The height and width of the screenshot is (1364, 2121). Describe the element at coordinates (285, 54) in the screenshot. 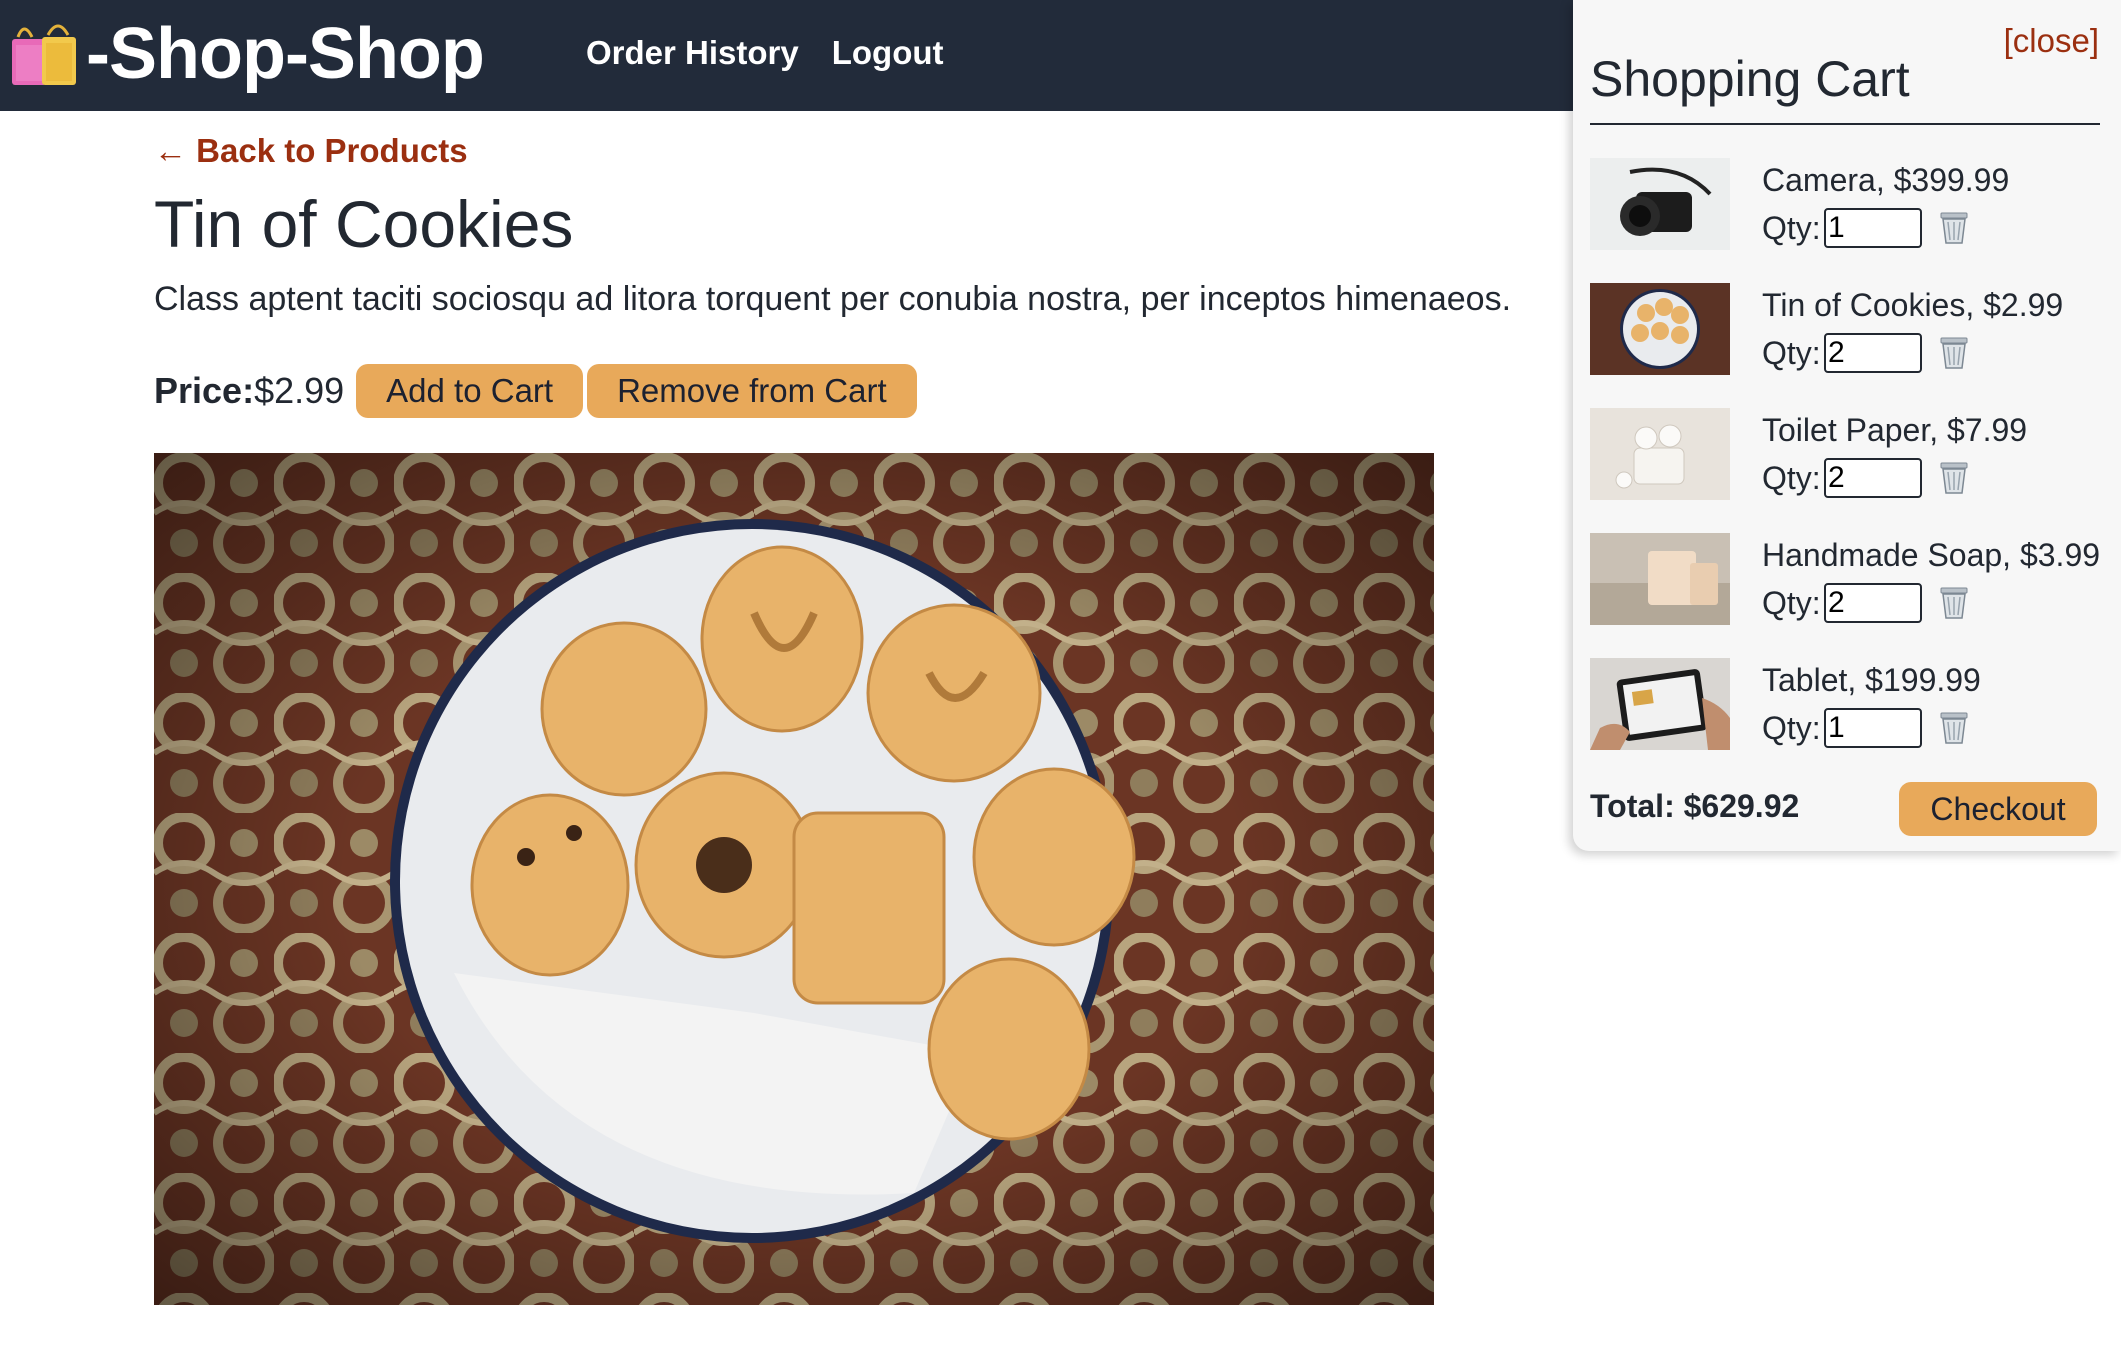

I see `brand-name: -Shop-Shop` at that location.